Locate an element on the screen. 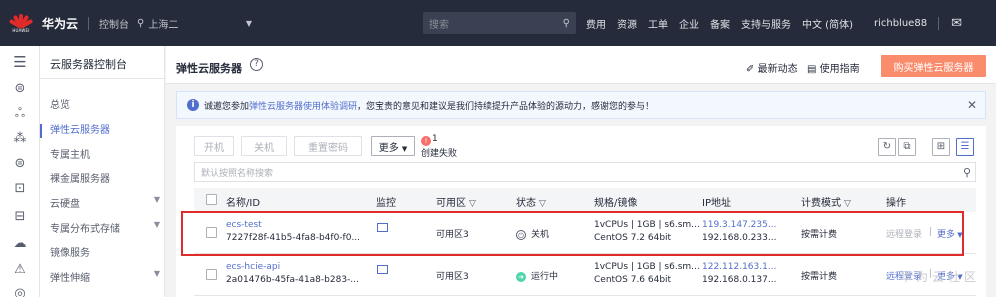  nav-billing: 费用 is located at coordinates (596, 23).